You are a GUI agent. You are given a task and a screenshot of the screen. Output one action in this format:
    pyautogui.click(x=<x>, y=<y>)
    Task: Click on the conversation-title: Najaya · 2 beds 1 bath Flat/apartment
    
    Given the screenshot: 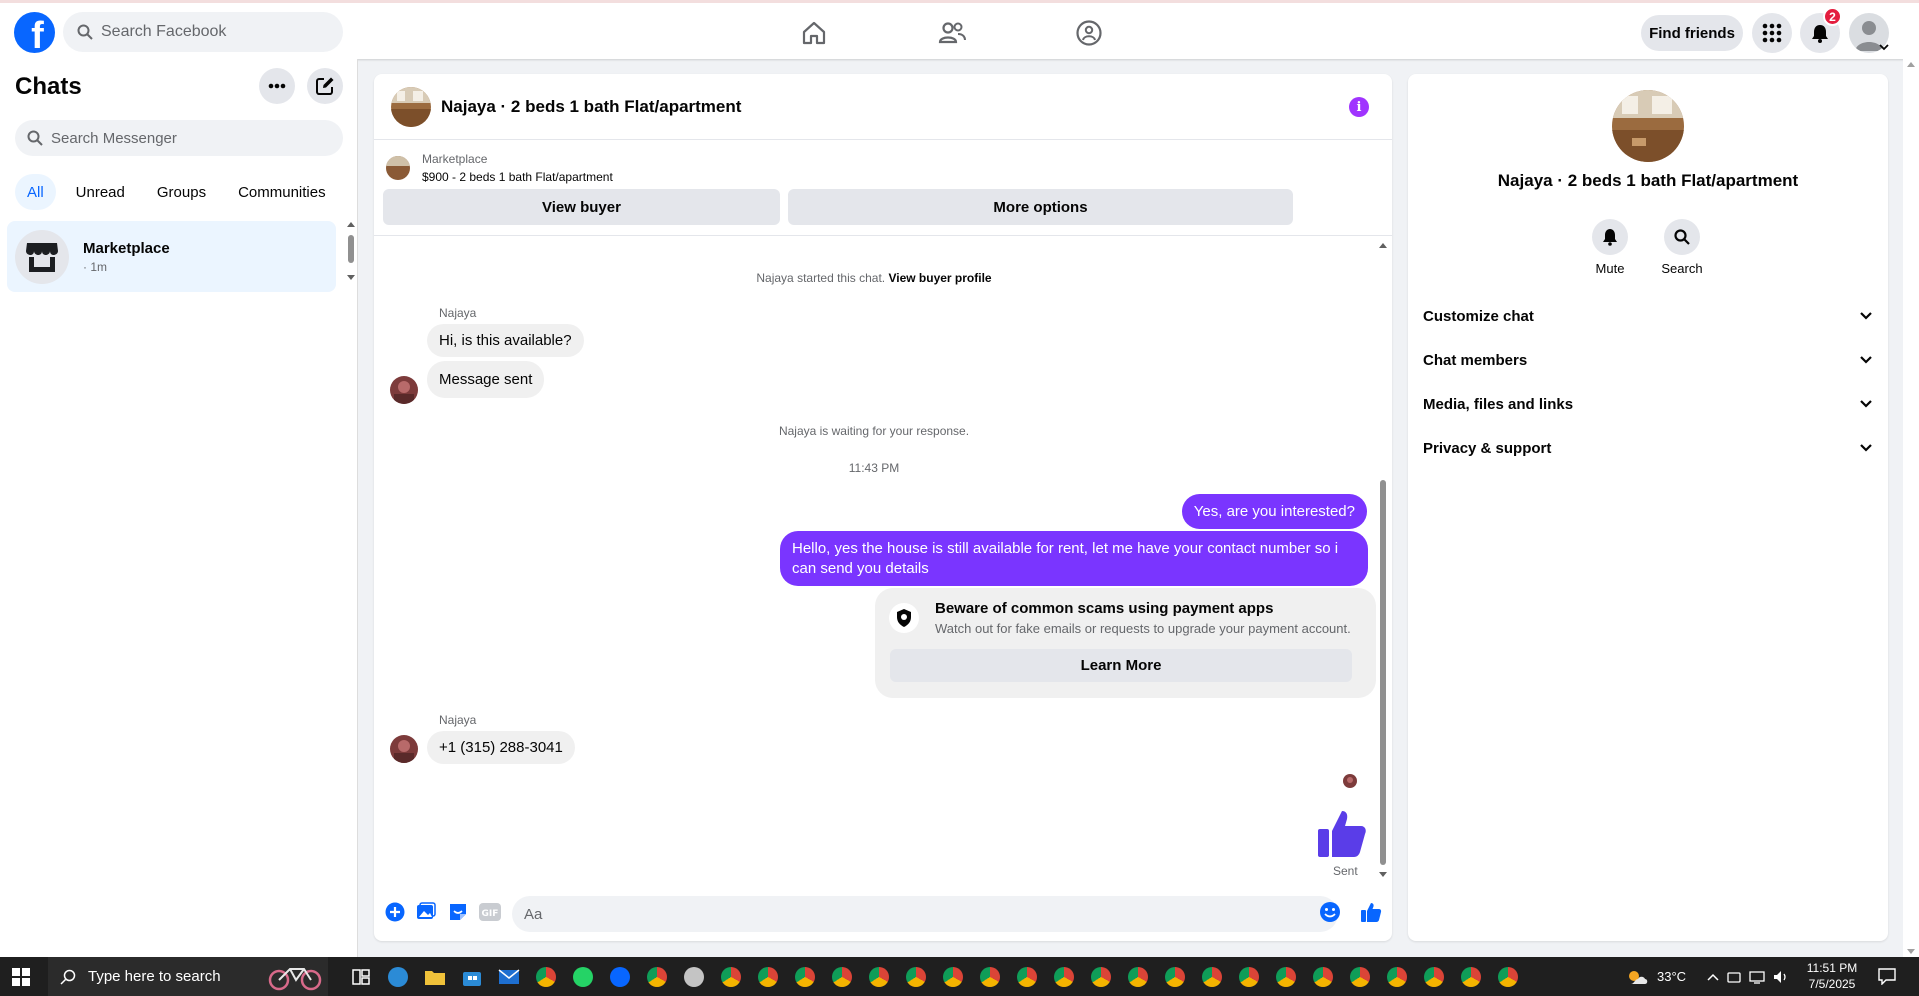 What is the action you would take?
    pyautogui.click(x=591, y=107)
    